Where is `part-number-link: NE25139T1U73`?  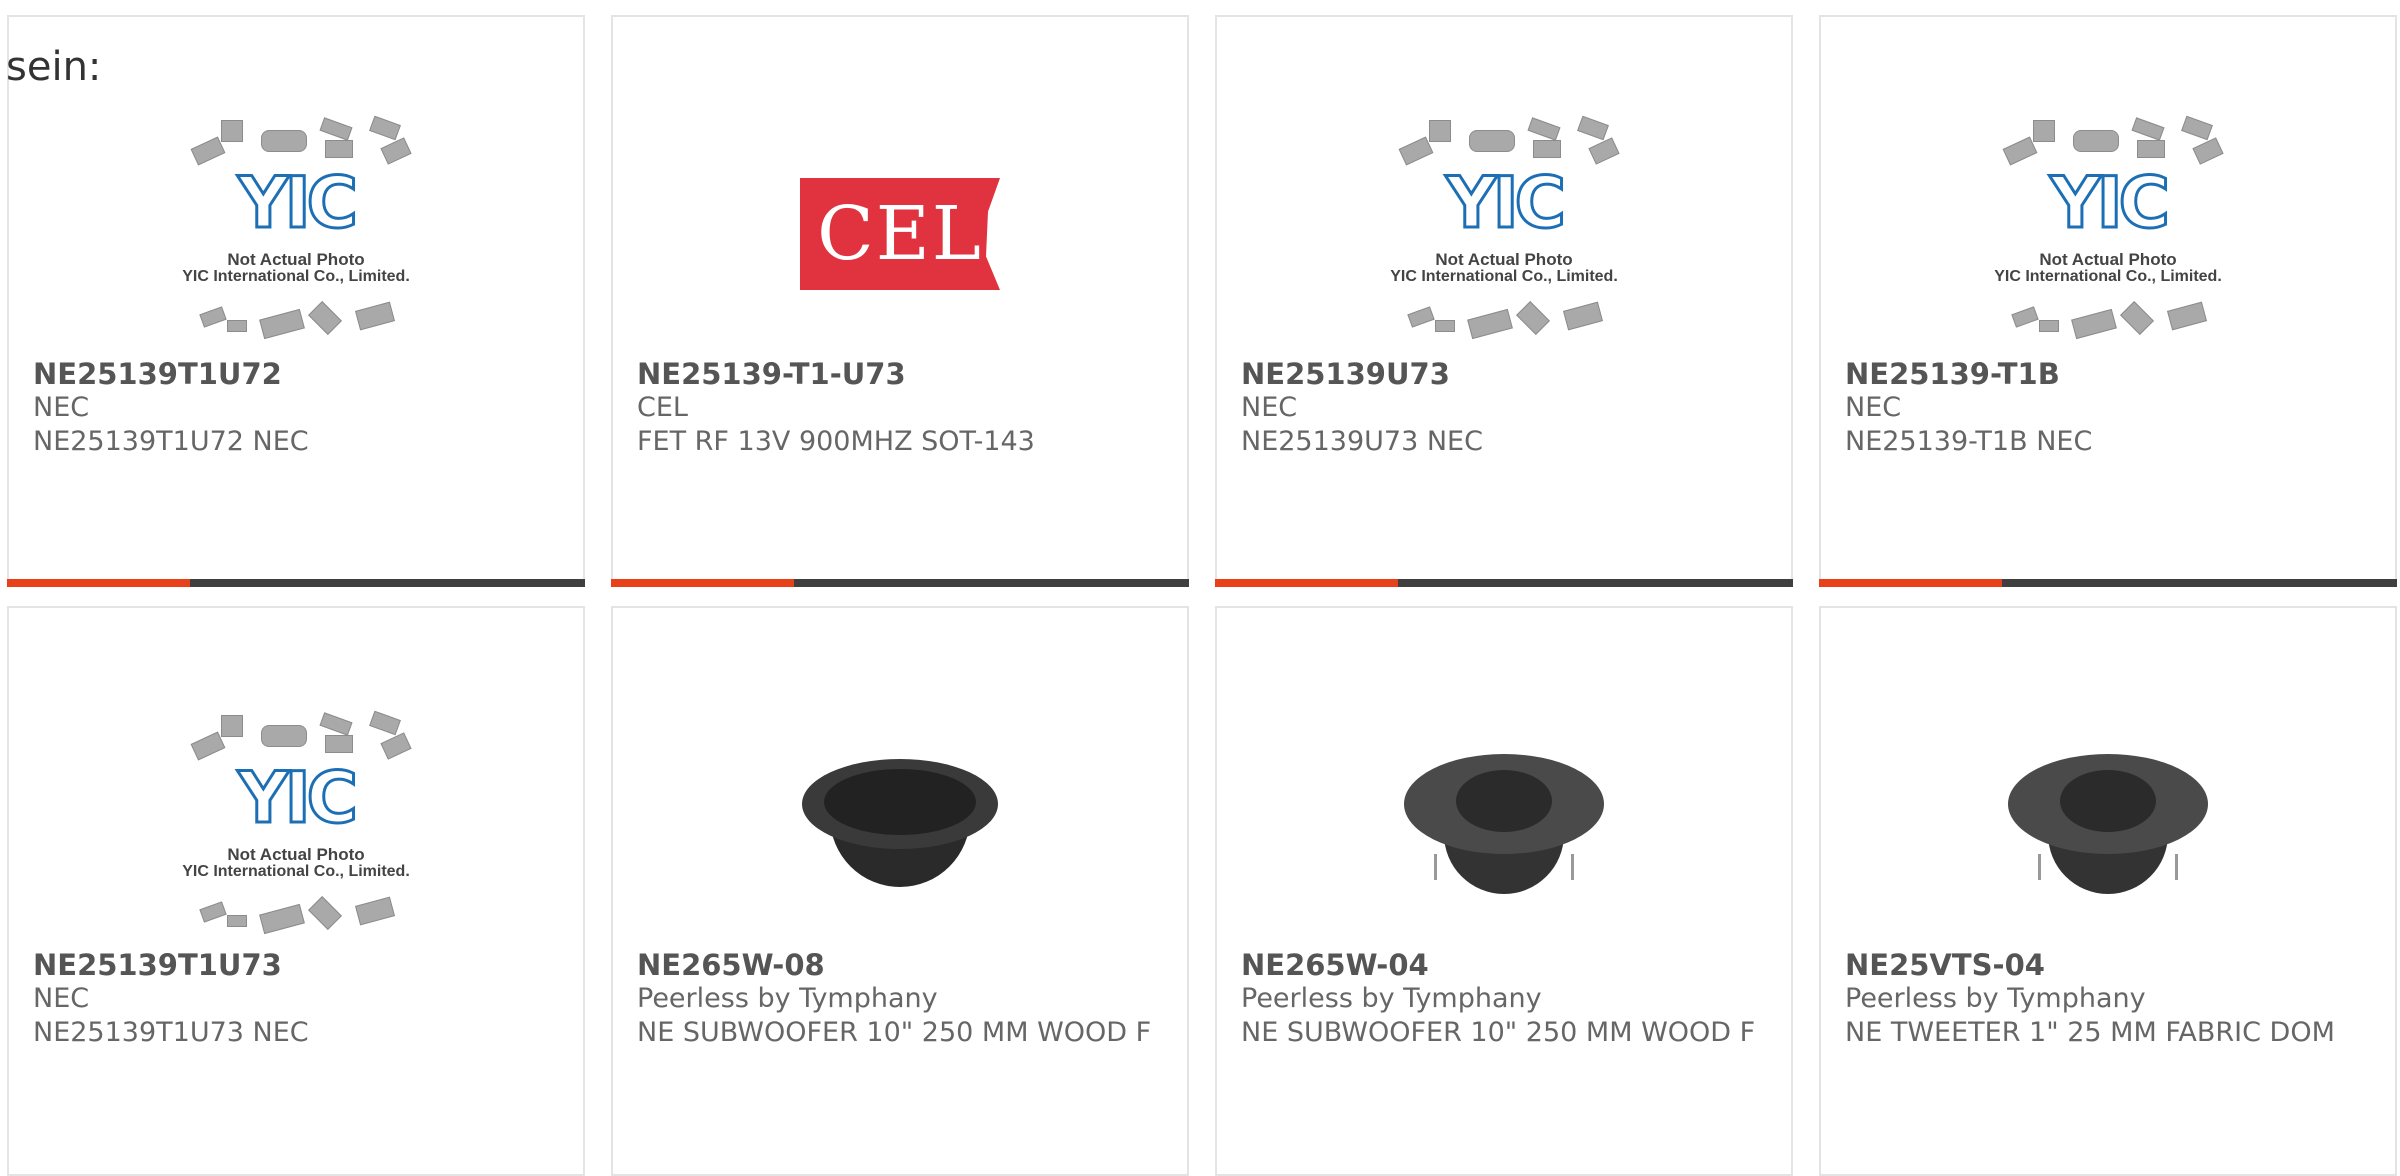
part-number-link: NE25139T1U73 is located at coordinates (300, 965).